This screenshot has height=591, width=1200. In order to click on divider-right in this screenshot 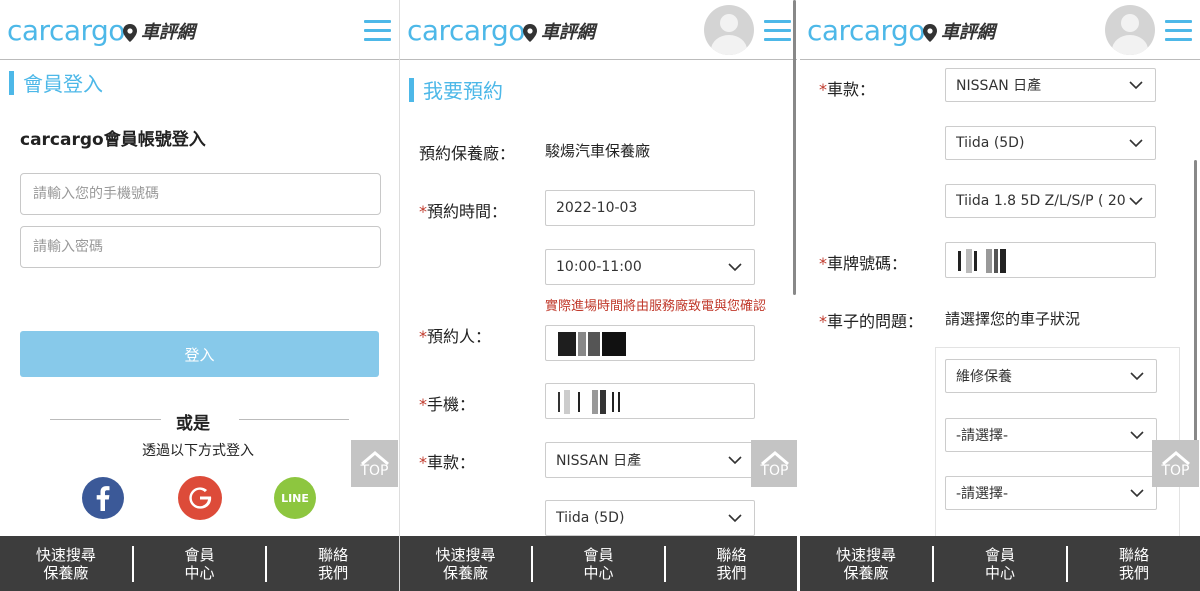, I will do `click(294, 419)`.